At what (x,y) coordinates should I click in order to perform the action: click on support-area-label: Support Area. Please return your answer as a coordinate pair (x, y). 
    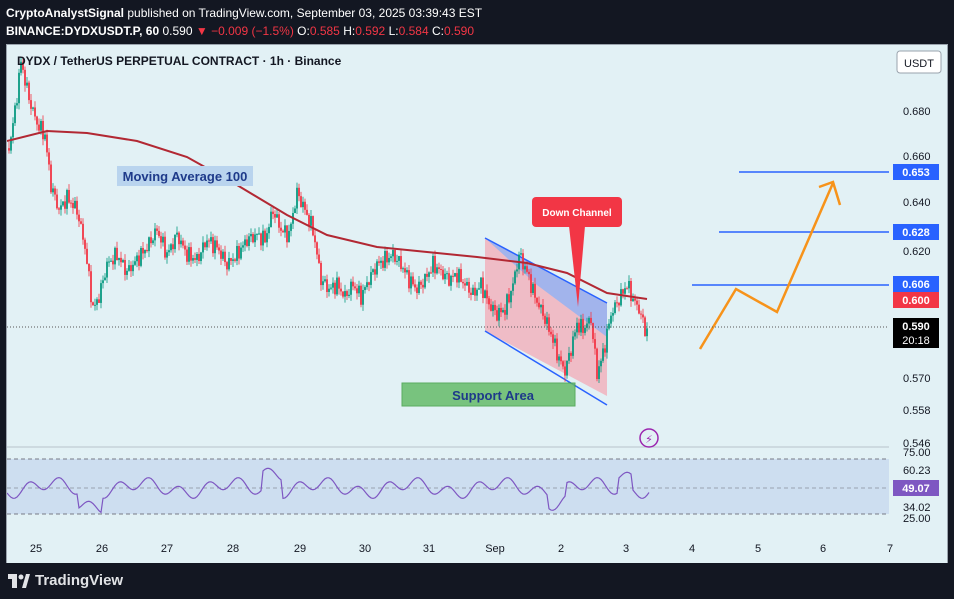
    Looking at the image, I should click on (493, 395).